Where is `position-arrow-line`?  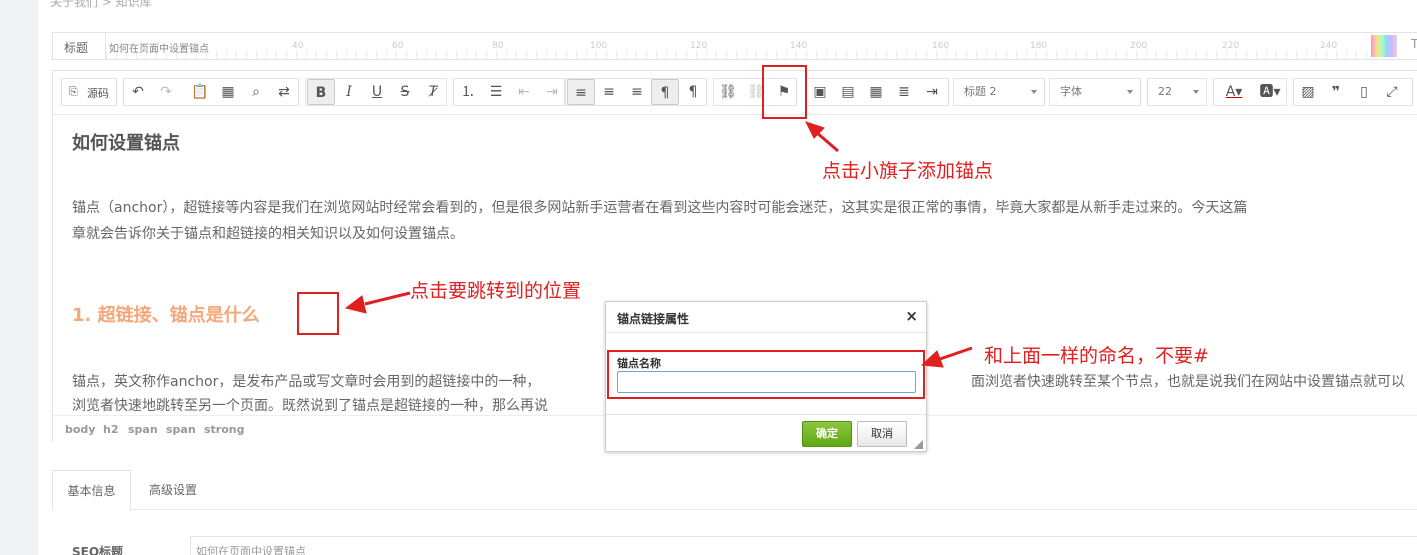 position-arrow-line is located at coordinates (387, 298).